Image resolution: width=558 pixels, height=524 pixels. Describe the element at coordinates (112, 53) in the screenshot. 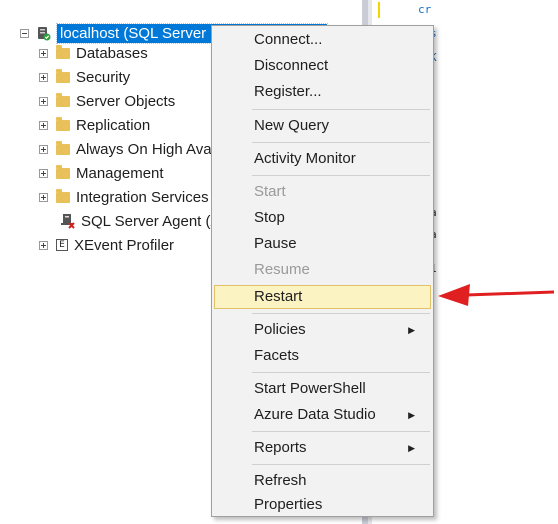

I see `tree-node-label: Databases` at that location.